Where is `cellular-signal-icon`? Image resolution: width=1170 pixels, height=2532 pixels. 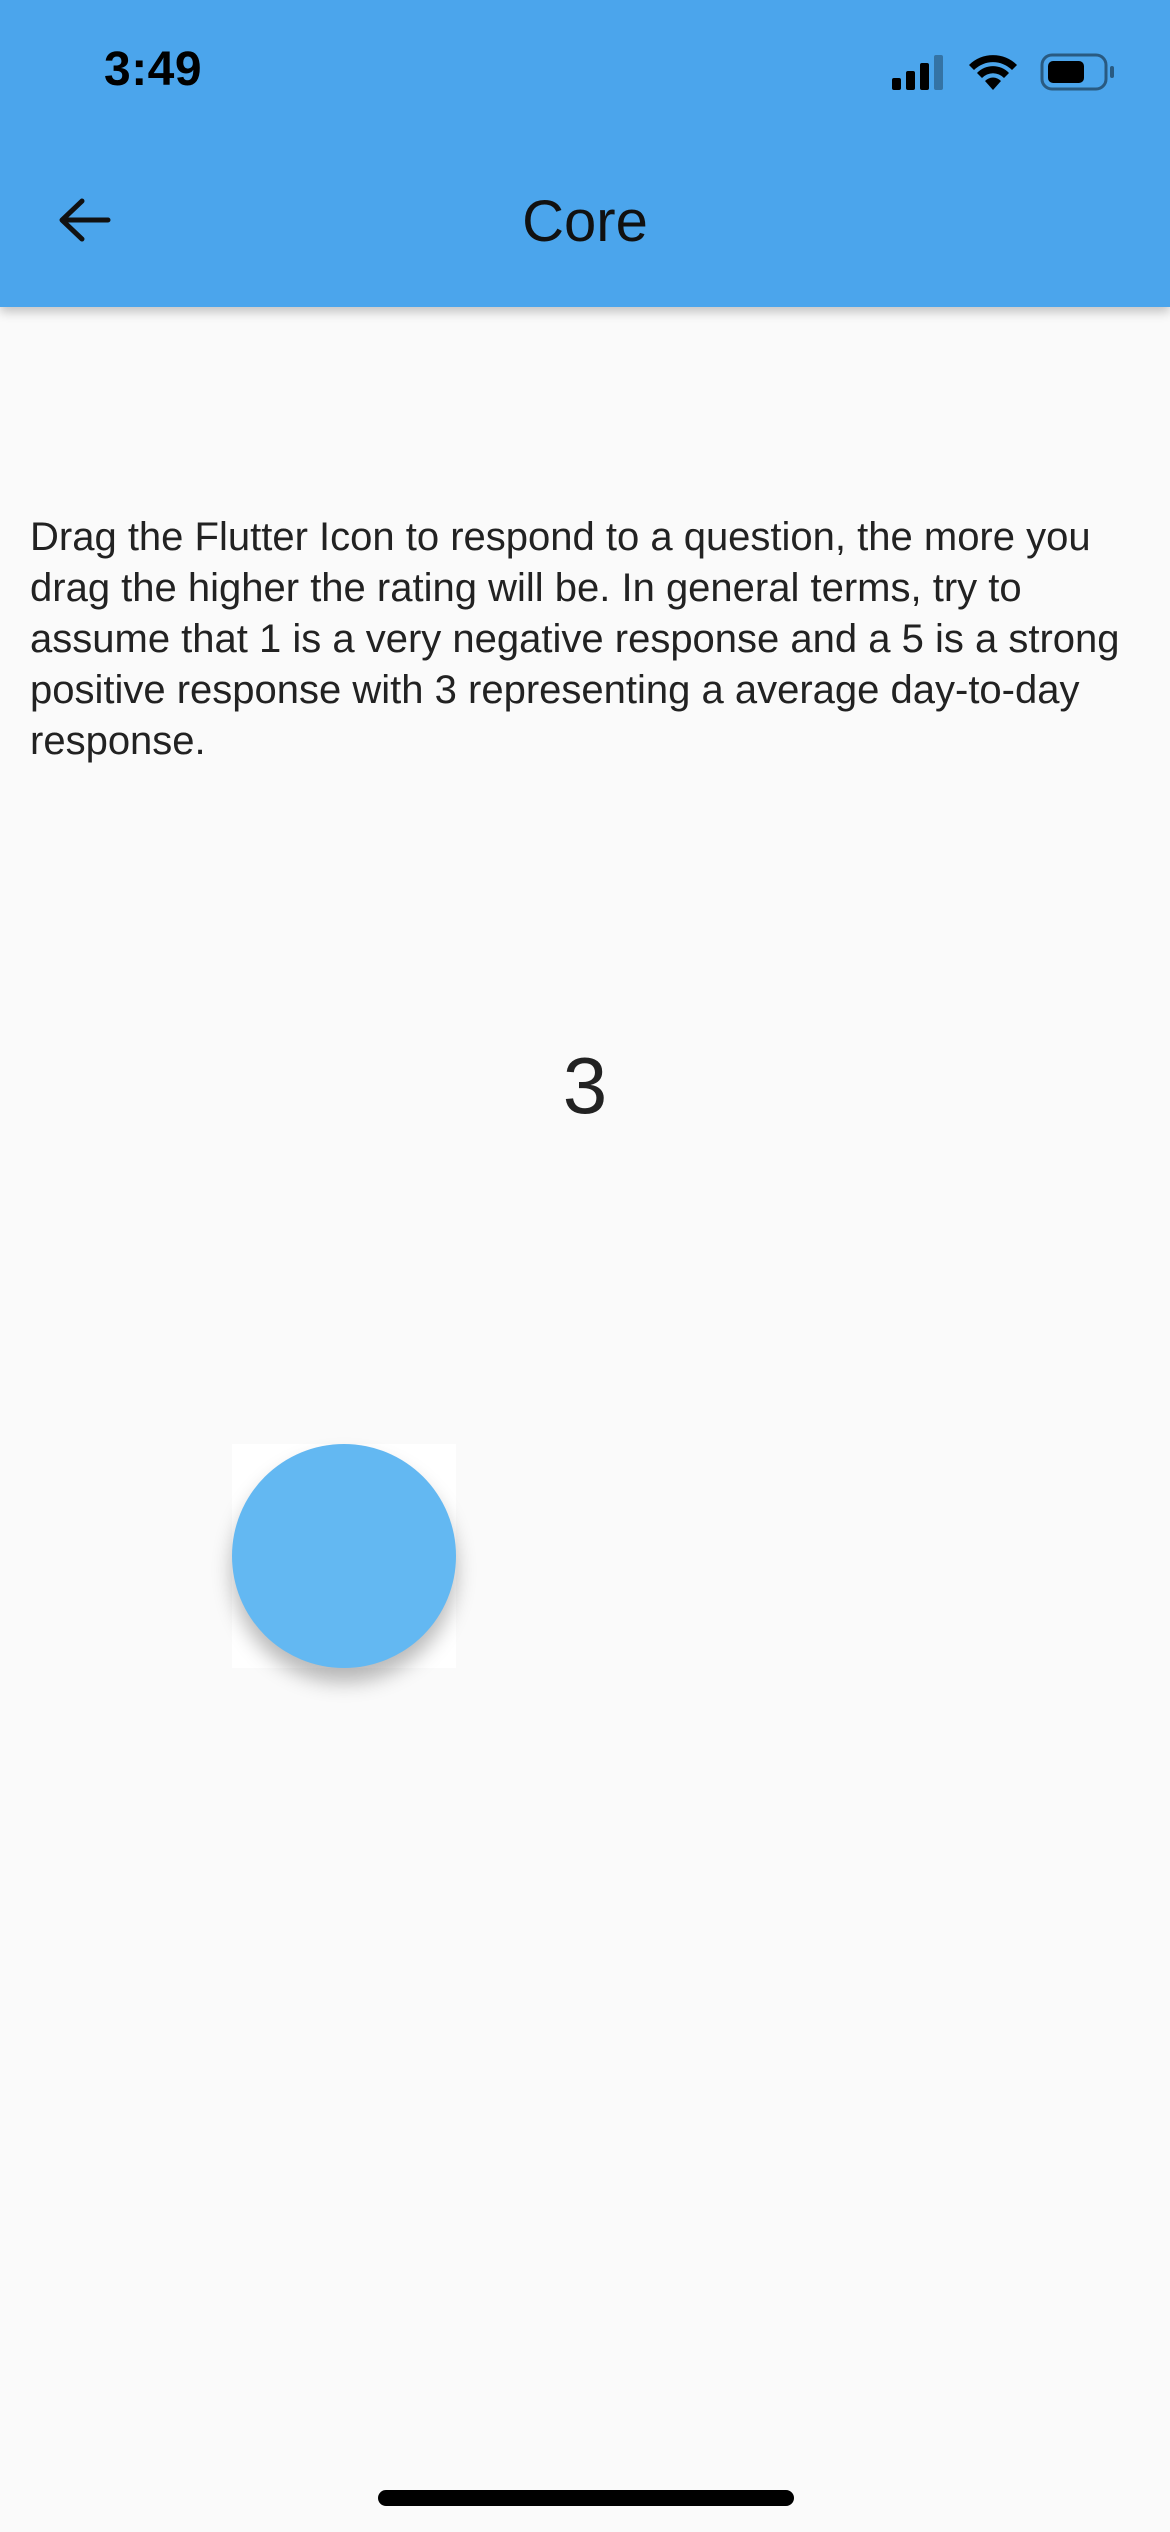 cellular-signal-icon is located at coordinates (917, 72).